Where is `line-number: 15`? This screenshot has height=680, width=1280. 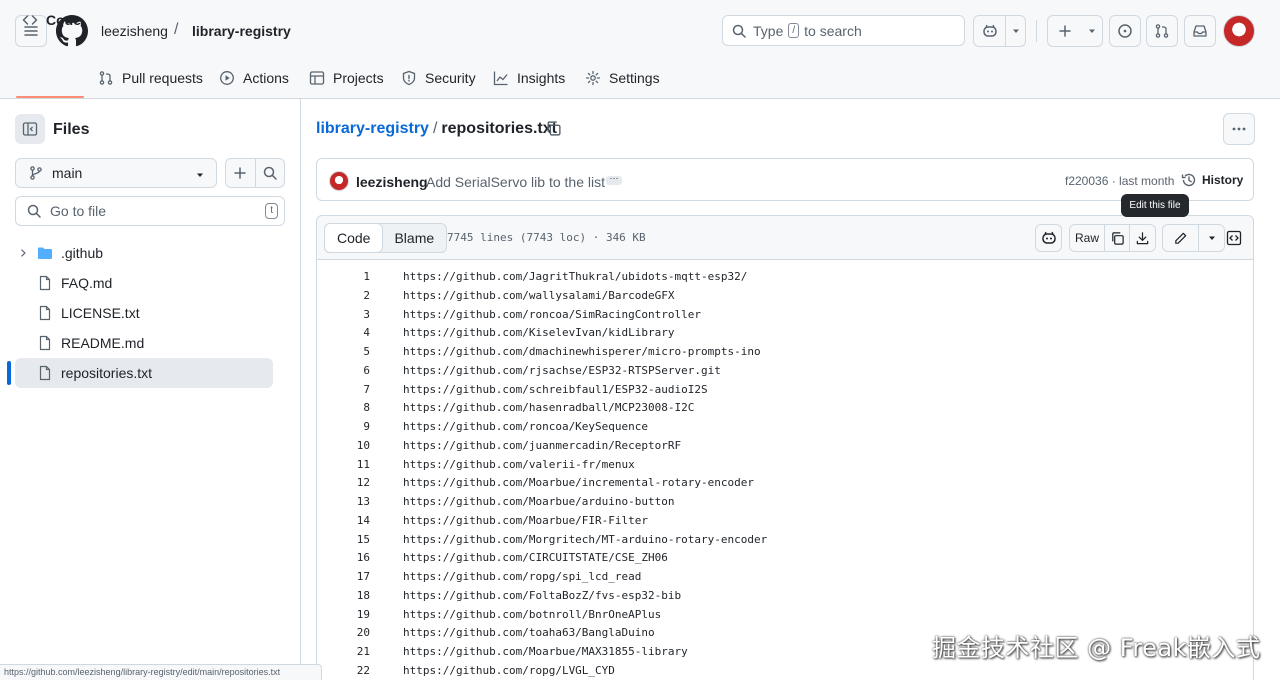 line-number: 15 is located at coordinates (343, 539).